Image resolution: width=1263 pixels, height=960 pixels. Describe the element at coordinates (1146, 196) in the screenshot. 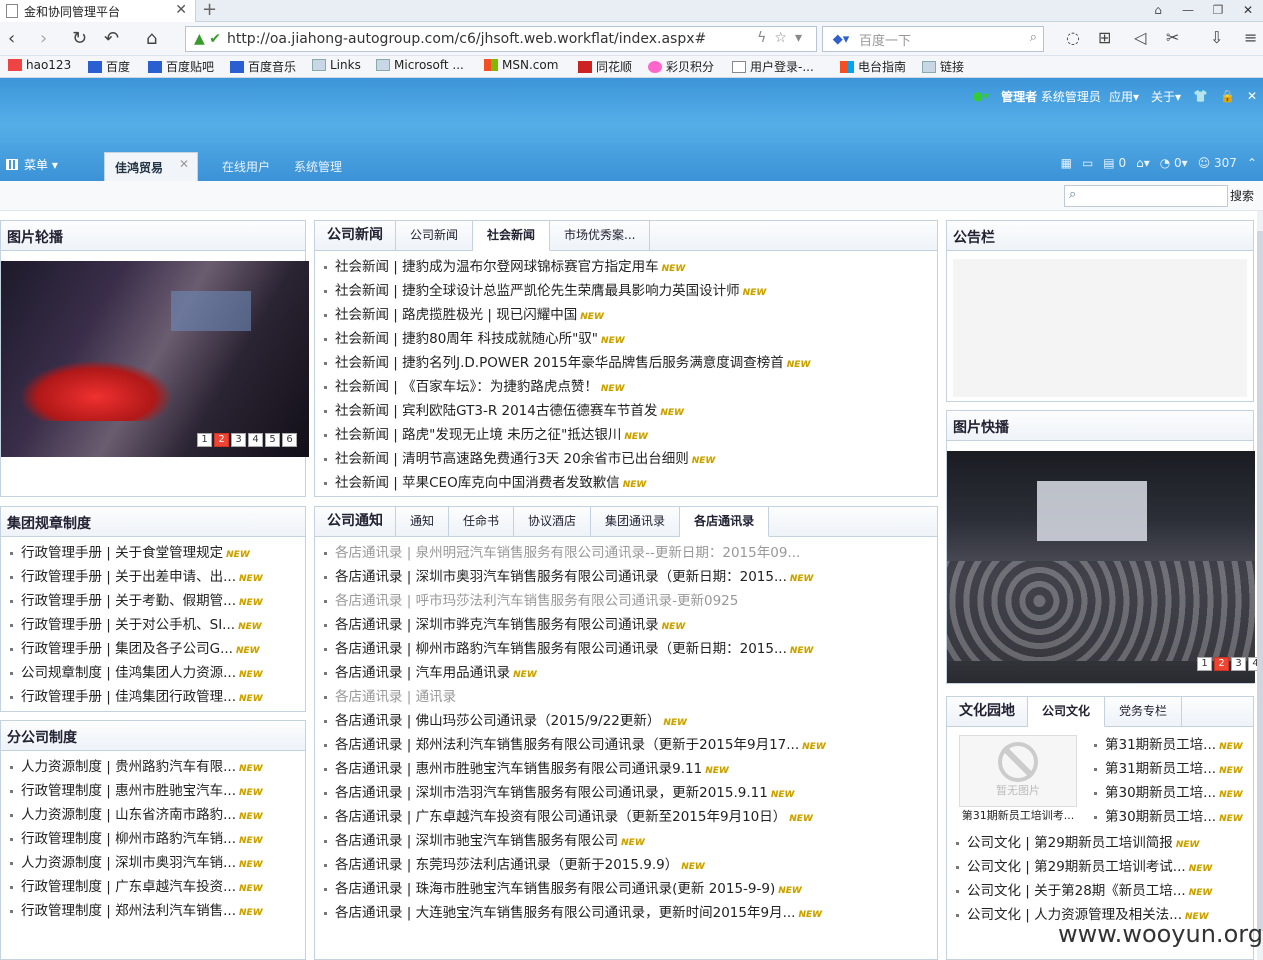

I see `search-input: ⌕` at that location.